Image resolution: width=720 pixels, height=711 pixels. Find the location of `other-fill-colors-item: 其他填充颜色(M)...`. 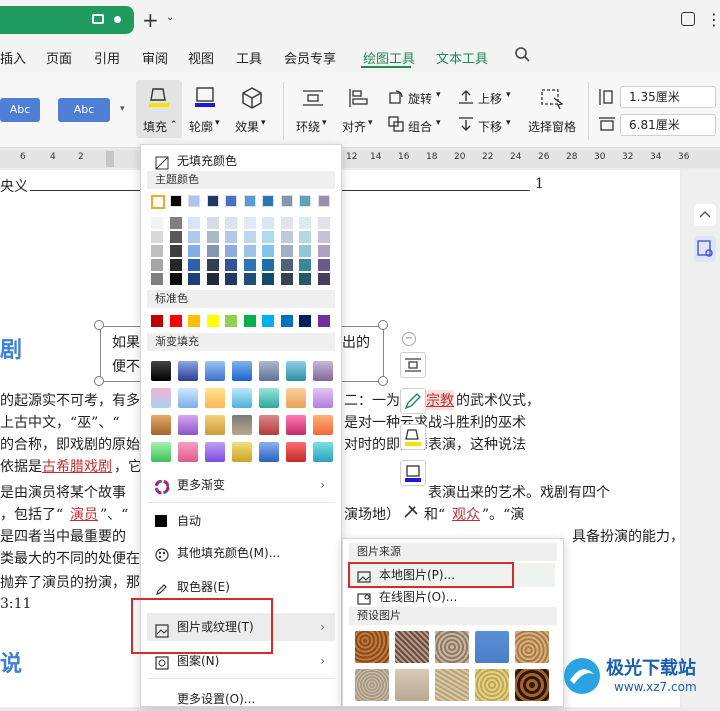

other-fill-colors-item: 其他填充颜色(M)... is located at coordinates (241, 553).